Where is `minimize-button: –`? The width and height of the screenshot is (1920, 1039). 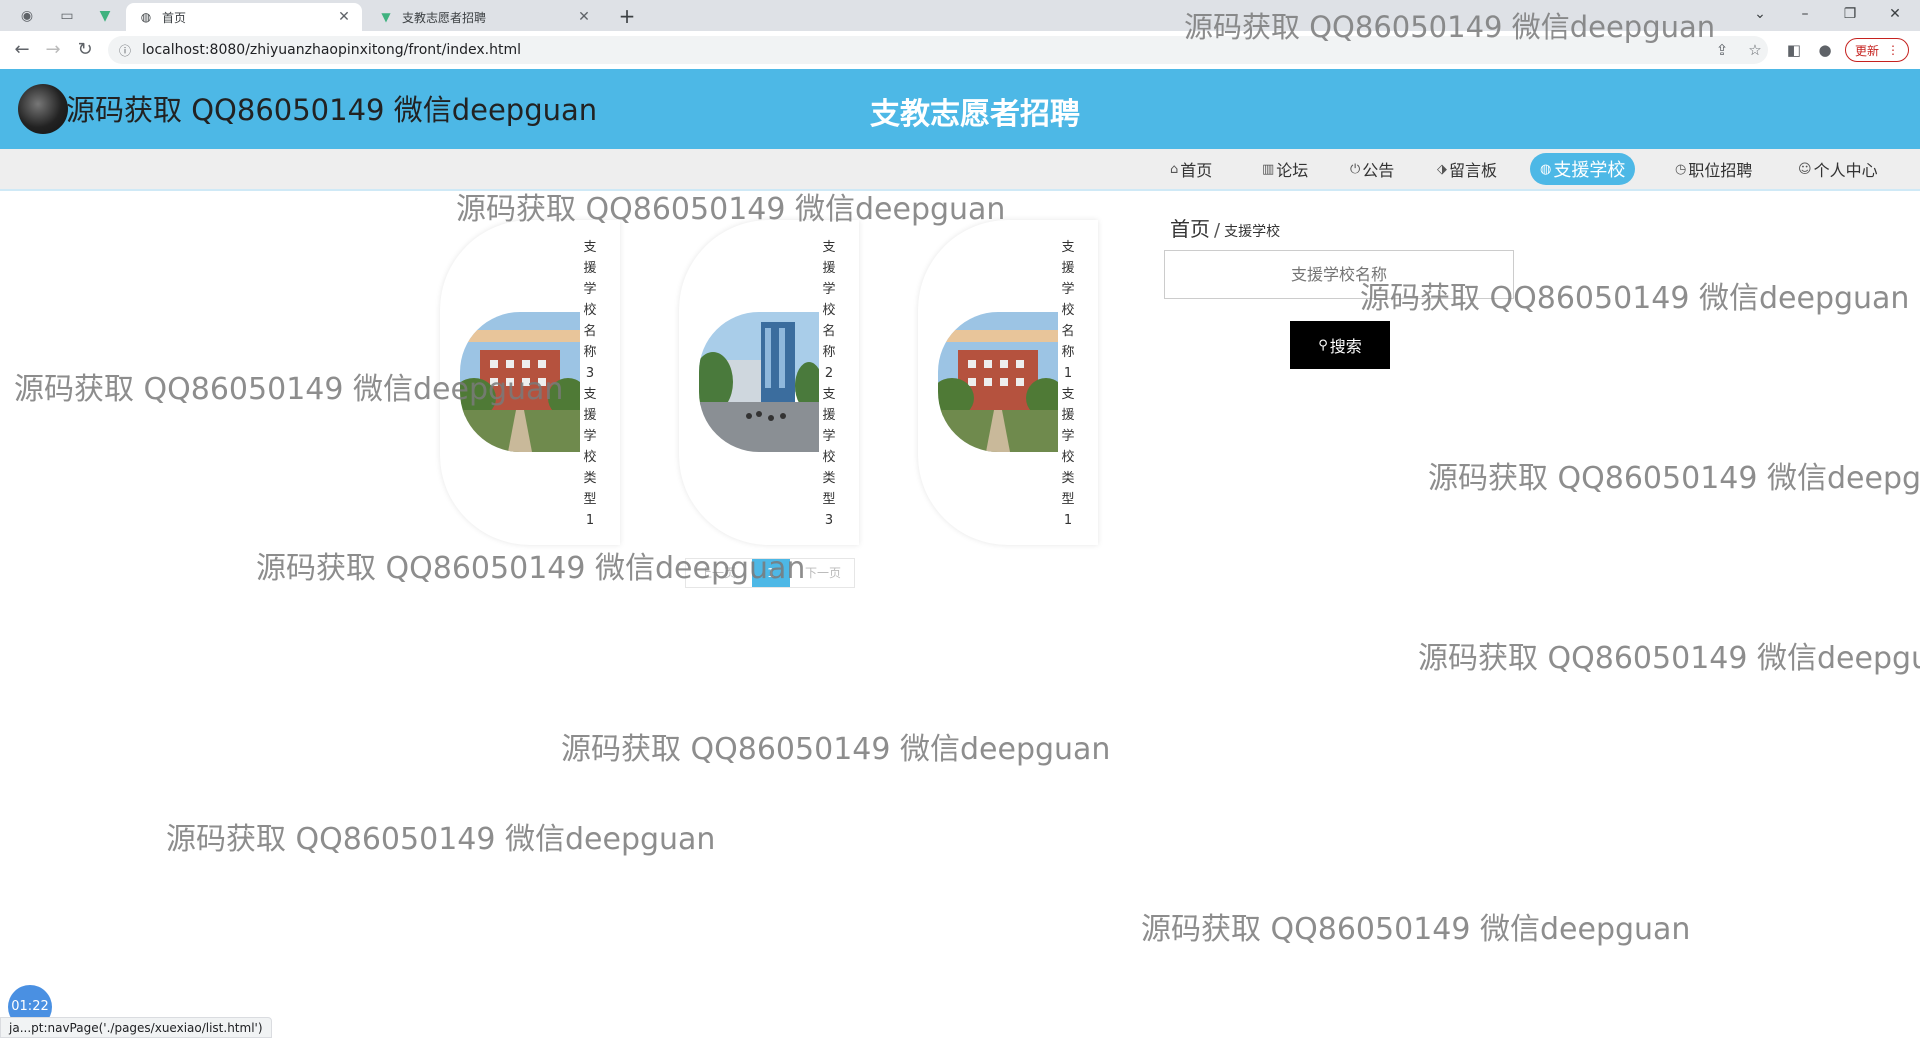 minimize-button: – is located at coordinates (1805, 14).